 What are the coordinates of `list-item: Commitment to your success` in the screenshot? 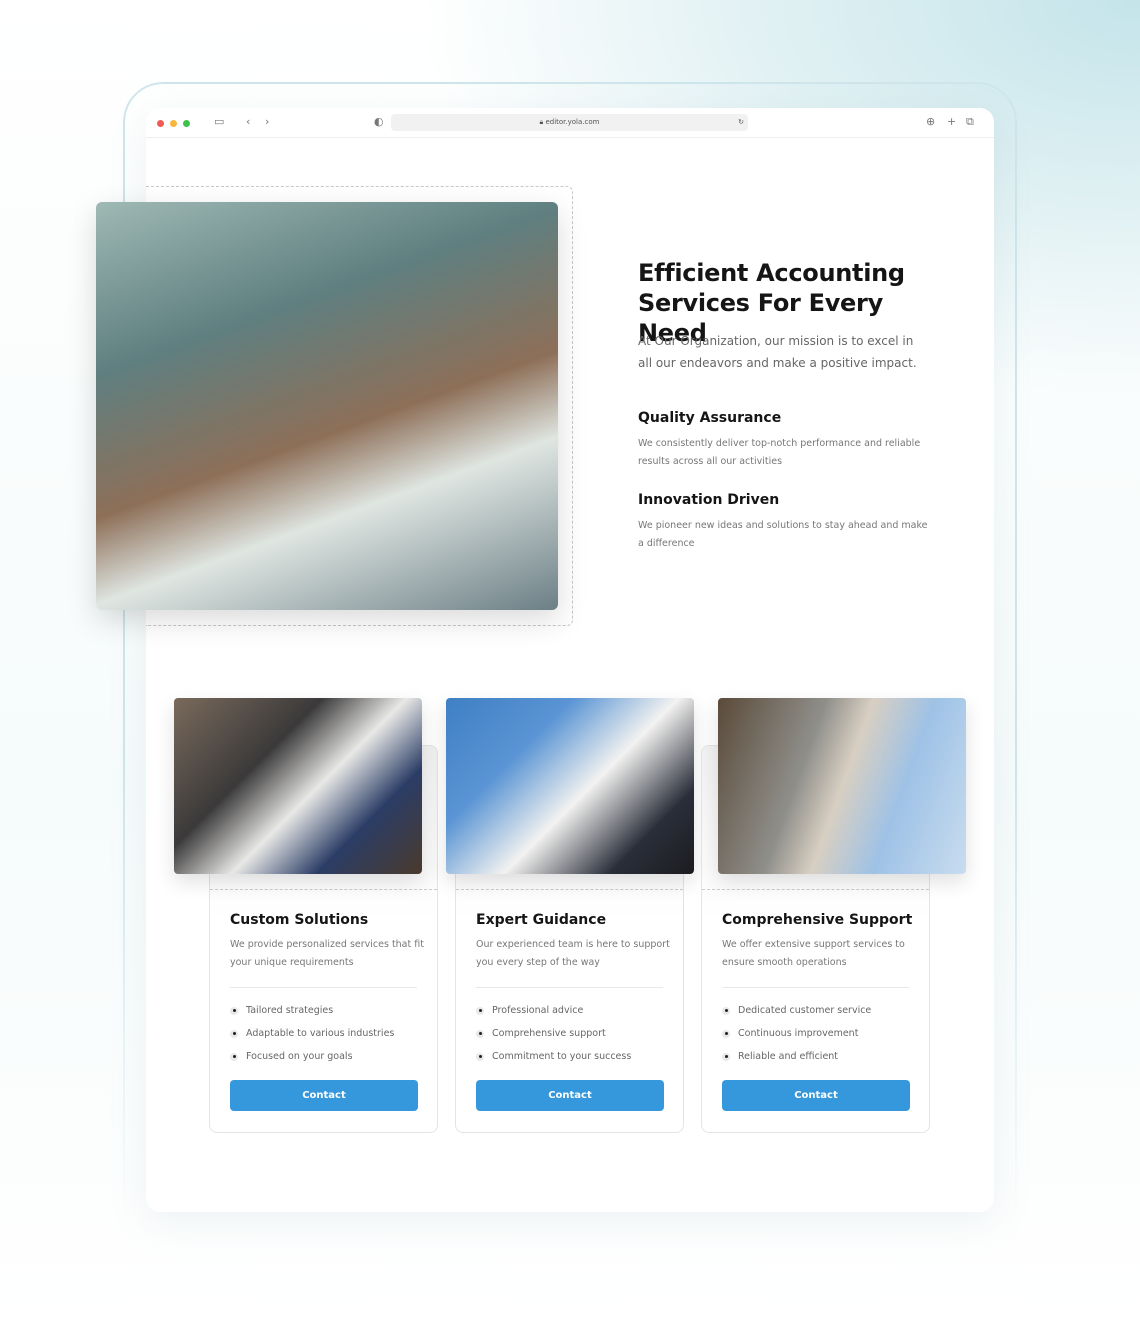 It's located at (553, 1056).